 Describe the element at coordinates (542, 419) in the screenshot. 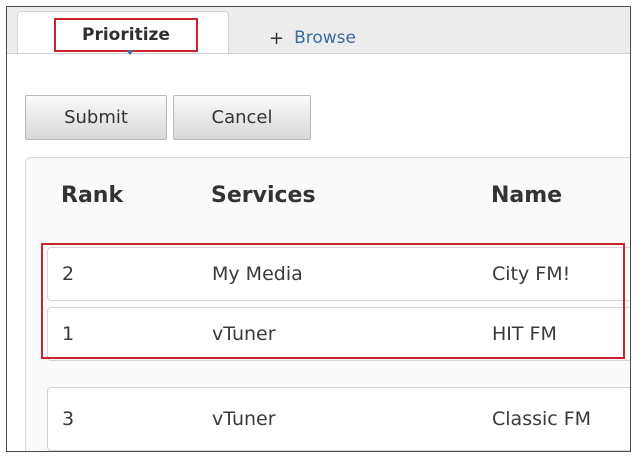

I see `cell-name: Classic FM` at that location.